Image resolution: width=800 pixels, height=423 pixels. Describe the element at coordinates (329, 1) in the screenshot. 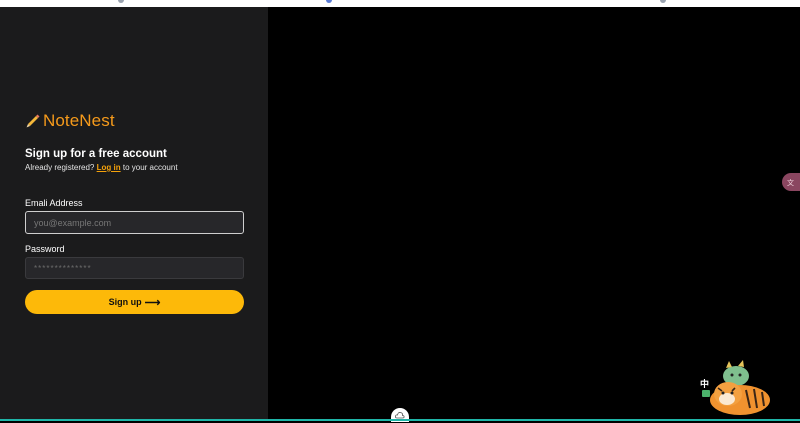

I see `tab-indicator-active` at that location.